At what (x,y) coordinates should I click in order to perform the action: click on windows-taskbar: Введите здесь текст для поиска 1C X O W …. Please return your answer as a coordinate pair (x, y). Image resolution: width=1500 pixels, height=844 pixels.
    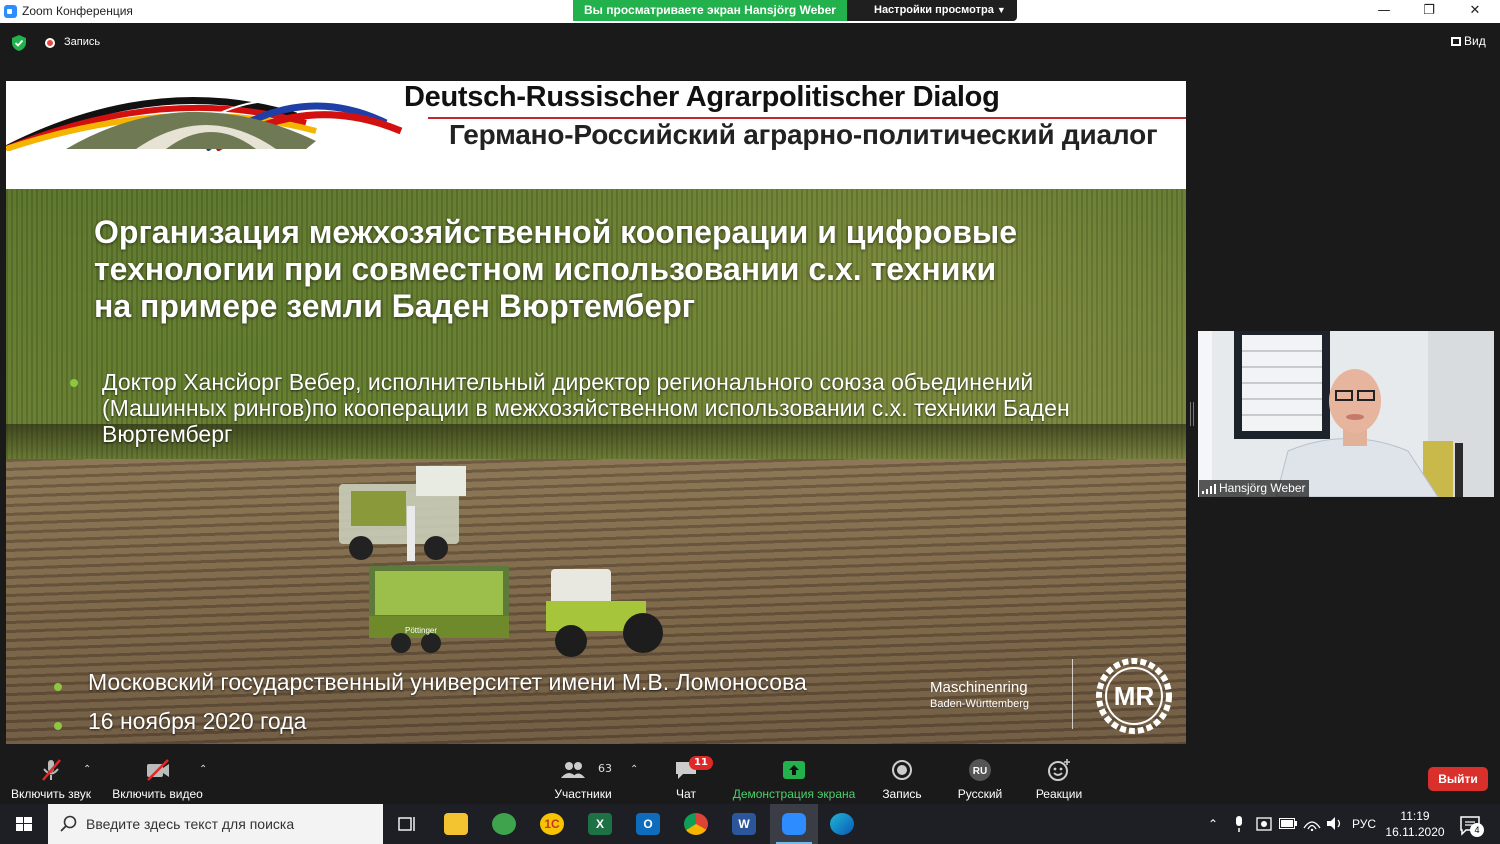
    Looking at the image, I should click on (750, 824).